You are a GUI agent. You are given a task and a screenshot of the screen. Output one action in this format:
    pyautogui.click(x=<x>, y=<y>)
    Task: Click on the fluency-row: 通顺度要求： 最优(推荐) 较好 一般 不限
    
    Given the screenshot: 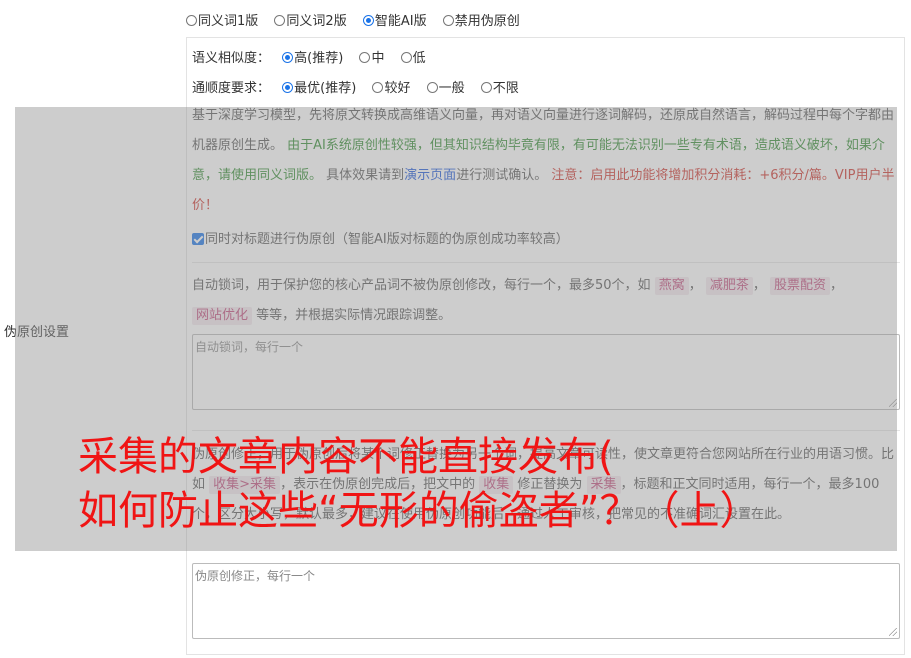 What is the action you would take?
    pyautogui.click(x=361, y=86)
    